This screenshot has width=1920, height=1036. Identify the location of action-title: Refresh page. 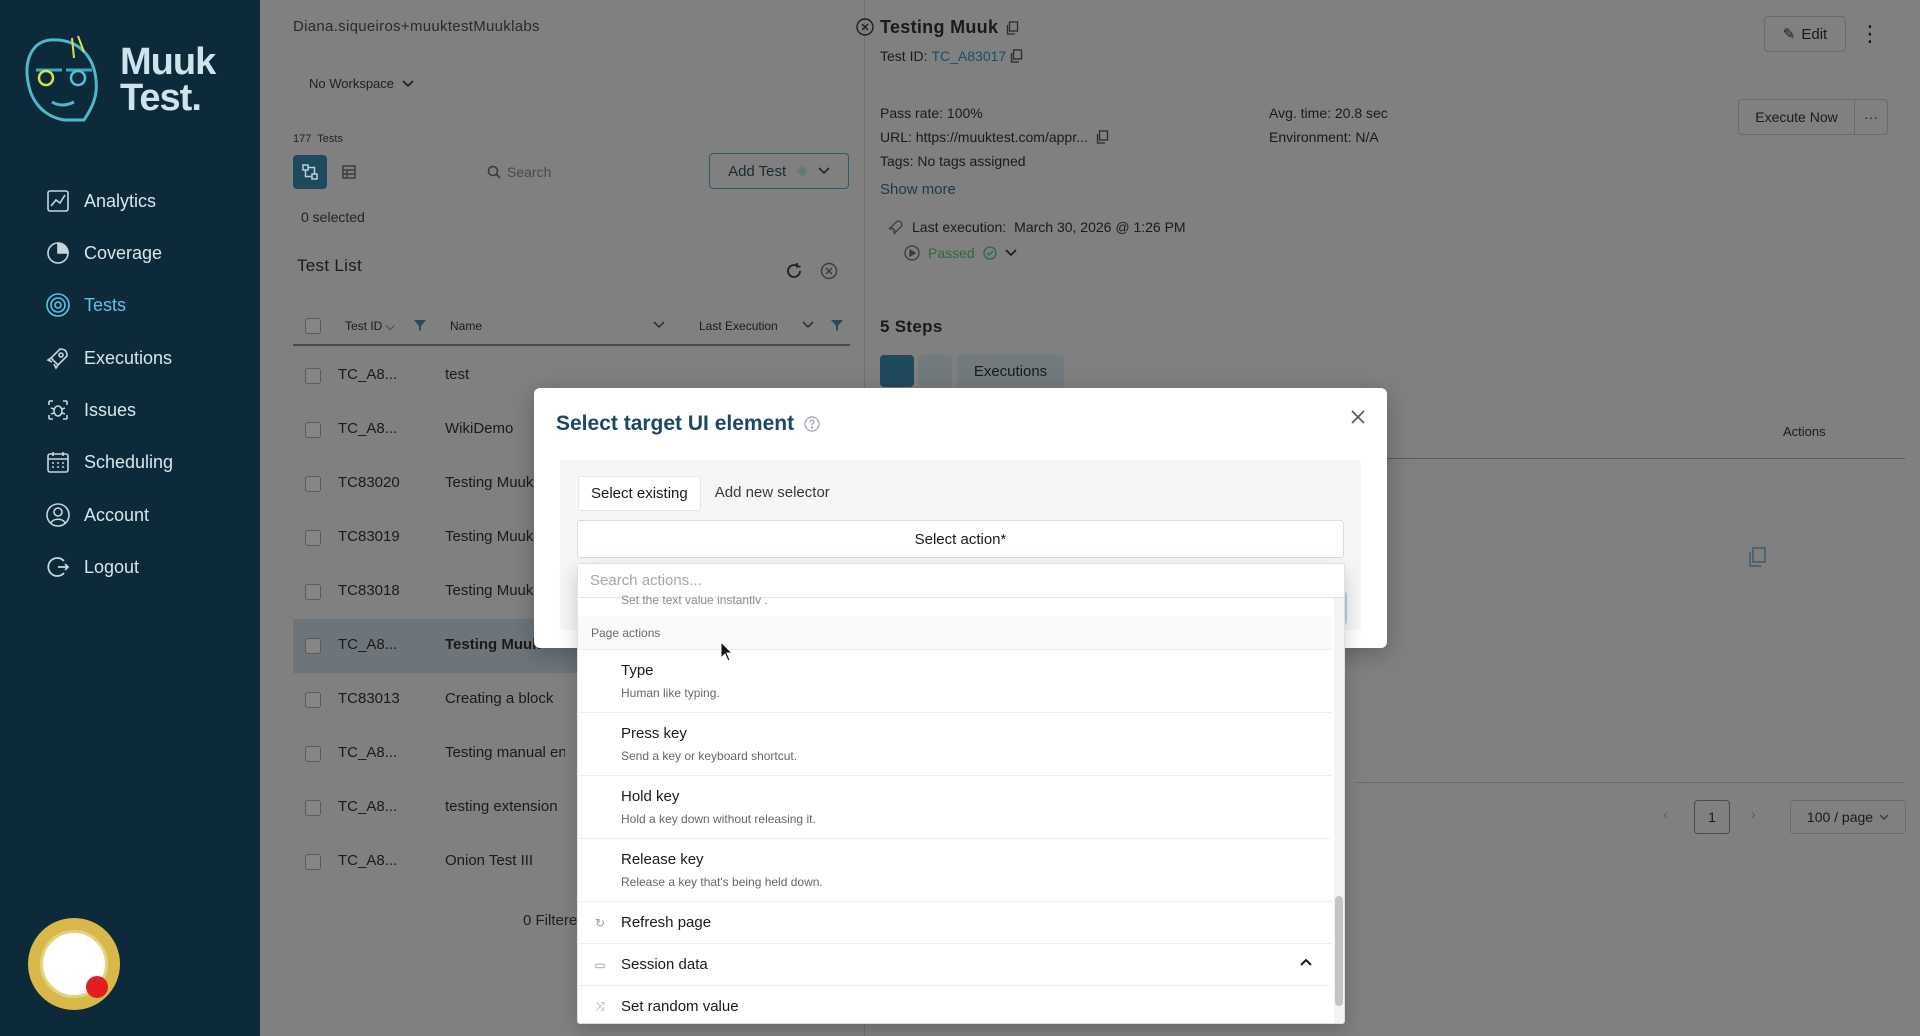
(666, 922).